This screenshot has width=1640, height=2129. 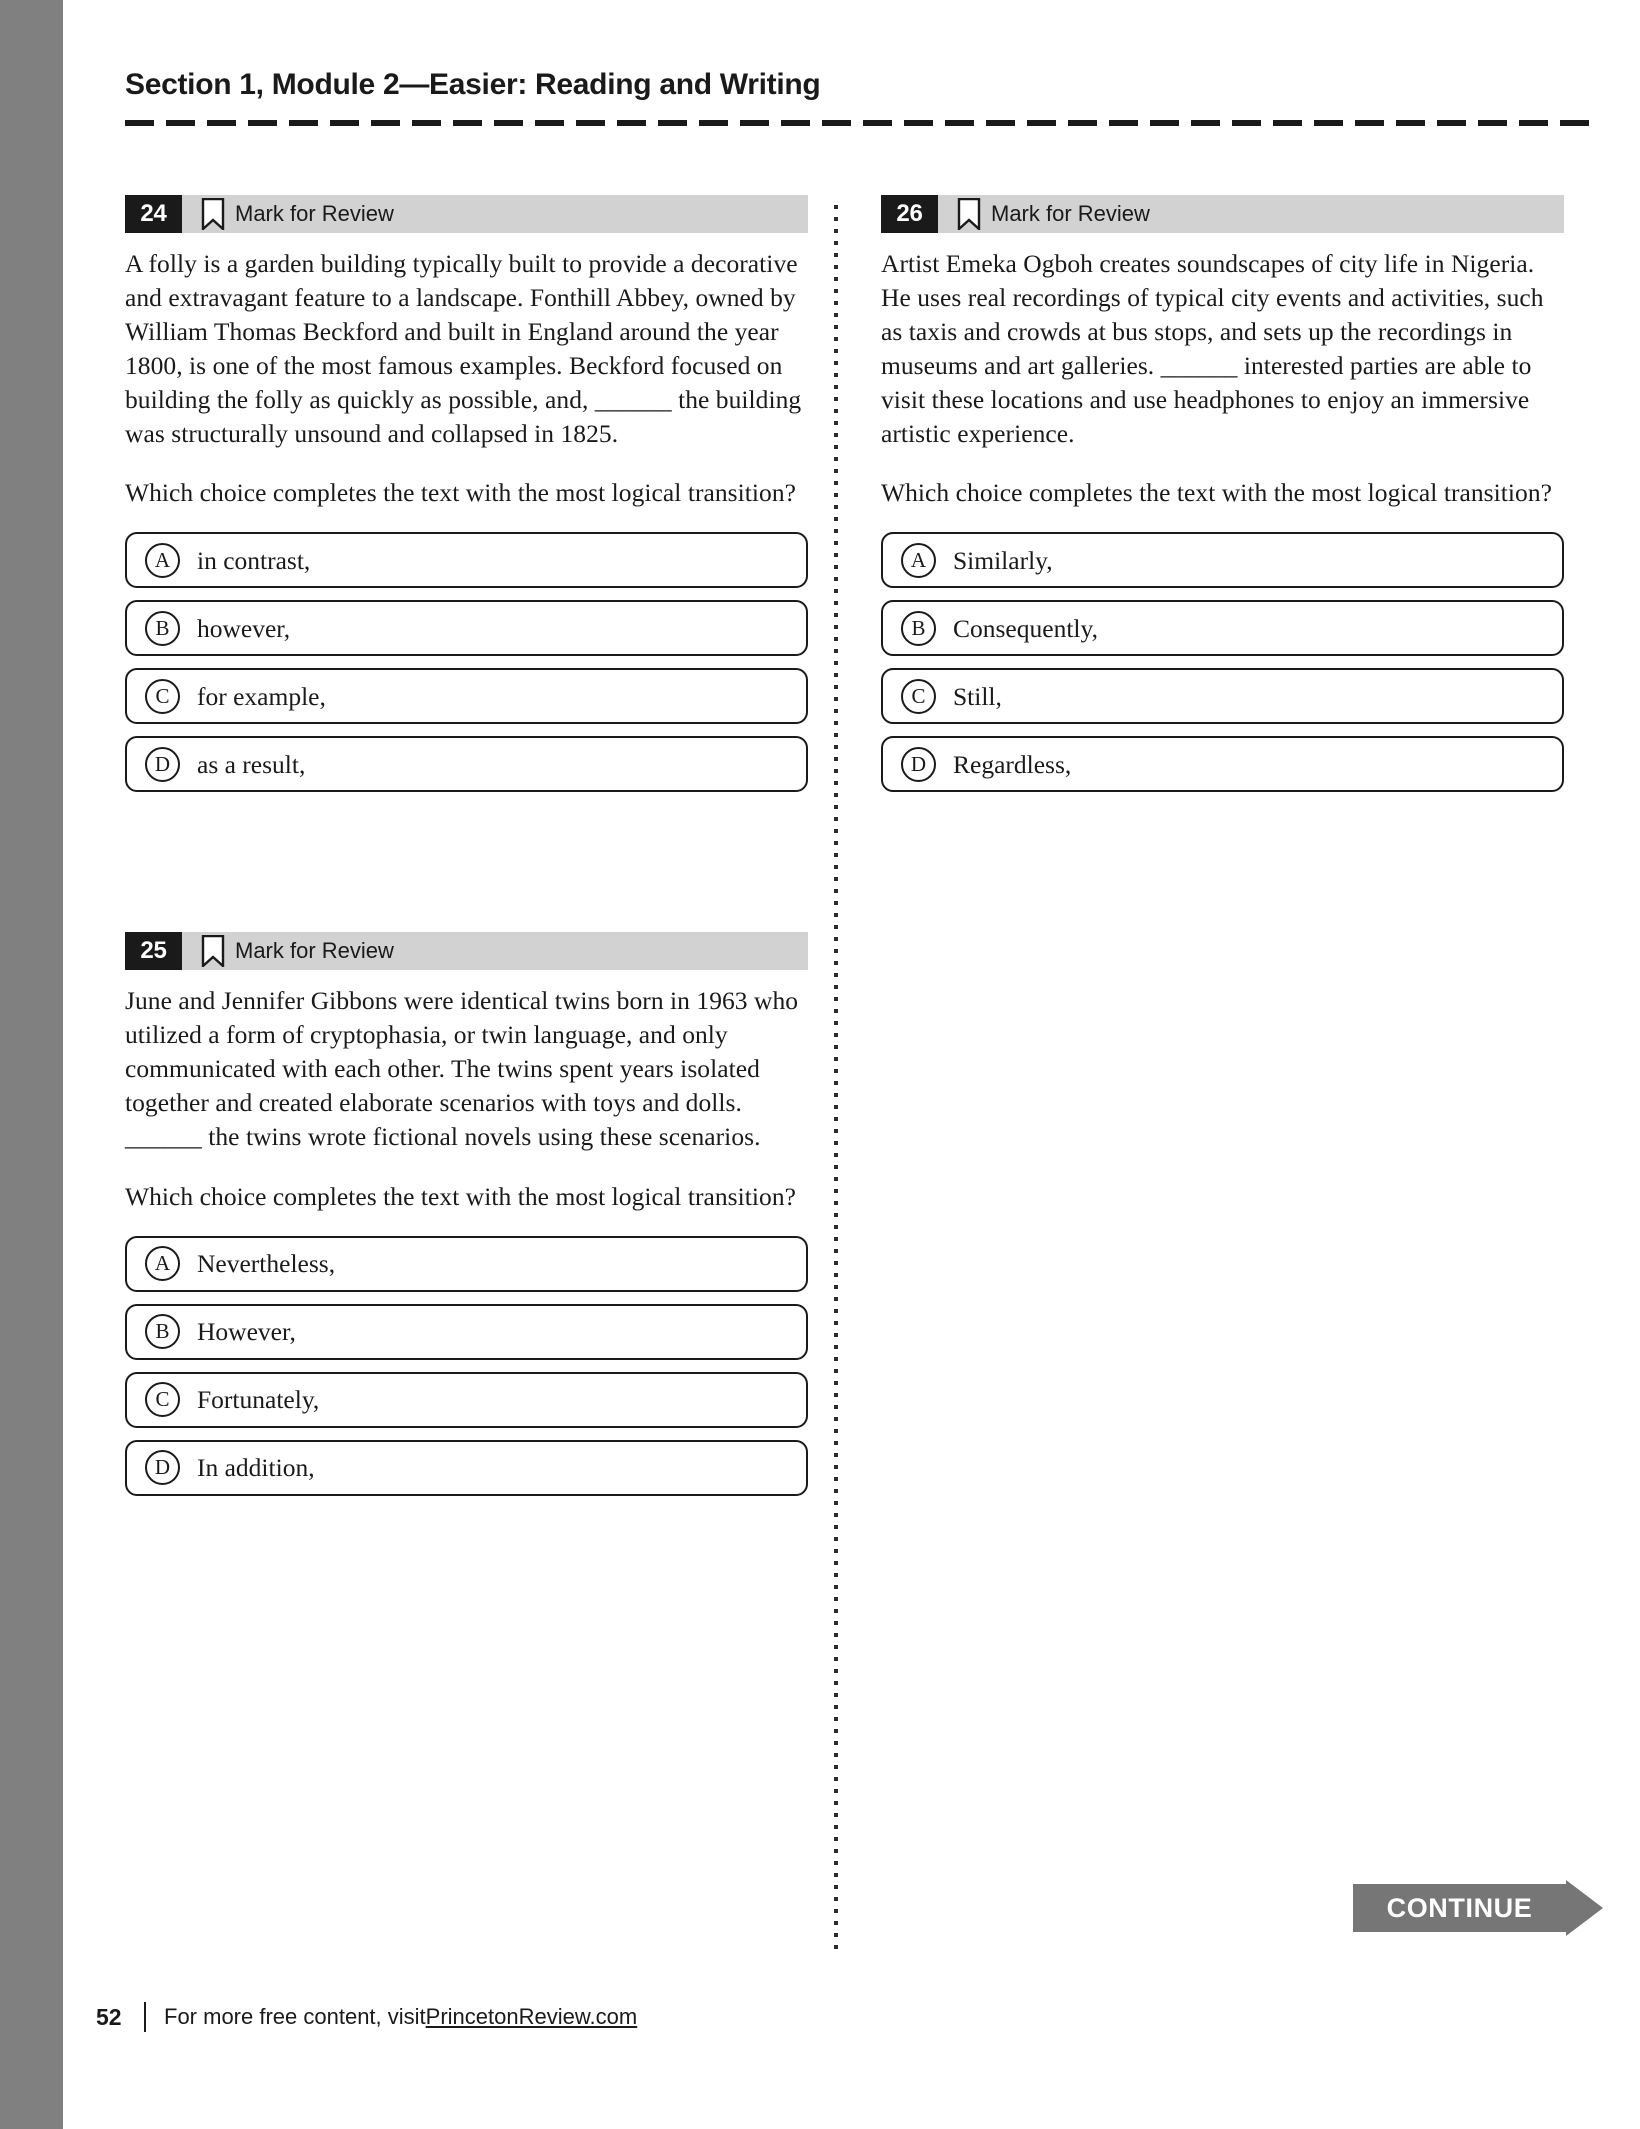 What do you see at coordinates (1070, 213) in the screenshot?
I see `question-26-mark-label: Mark for Review` at bounding box center [1070, 213].